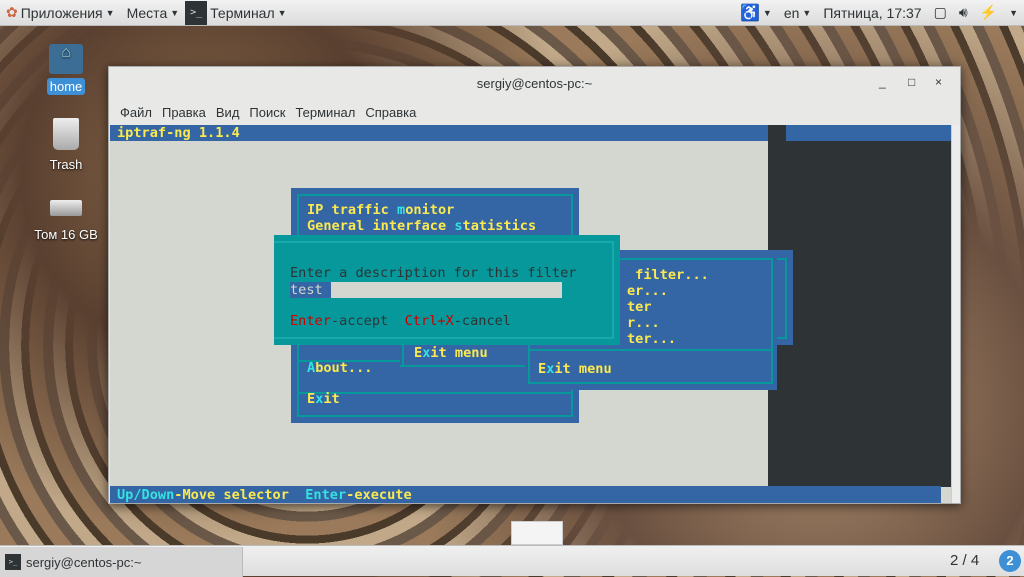  Describe the element at coordinates (325, 112) in the screenshot. I see `menu-terminal: Терминал` at that location.